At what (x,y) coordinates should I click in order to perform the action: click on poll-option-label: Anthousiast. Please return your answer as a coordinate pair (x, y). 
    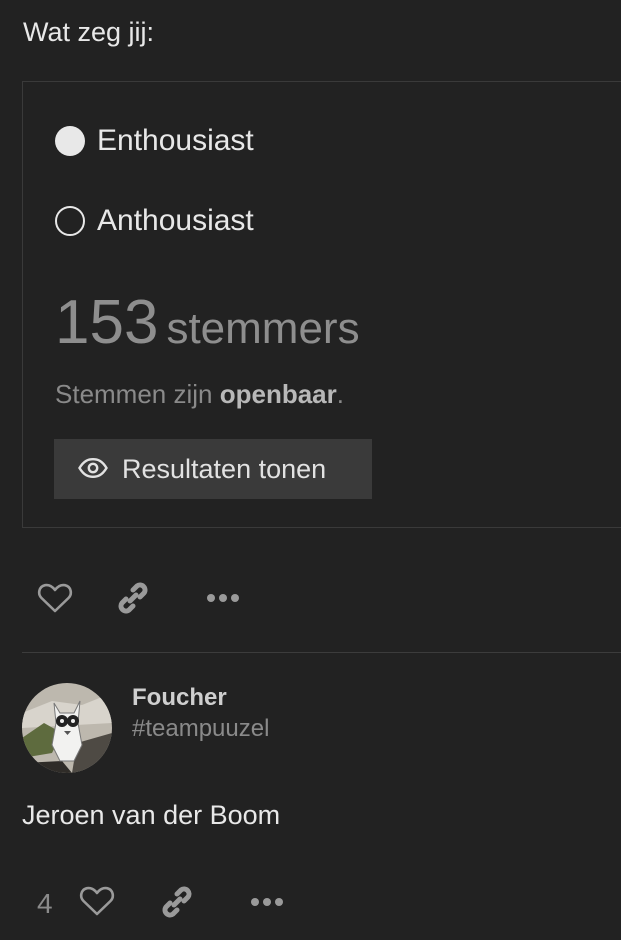
    Looking at the image, I should click on (175, 220).